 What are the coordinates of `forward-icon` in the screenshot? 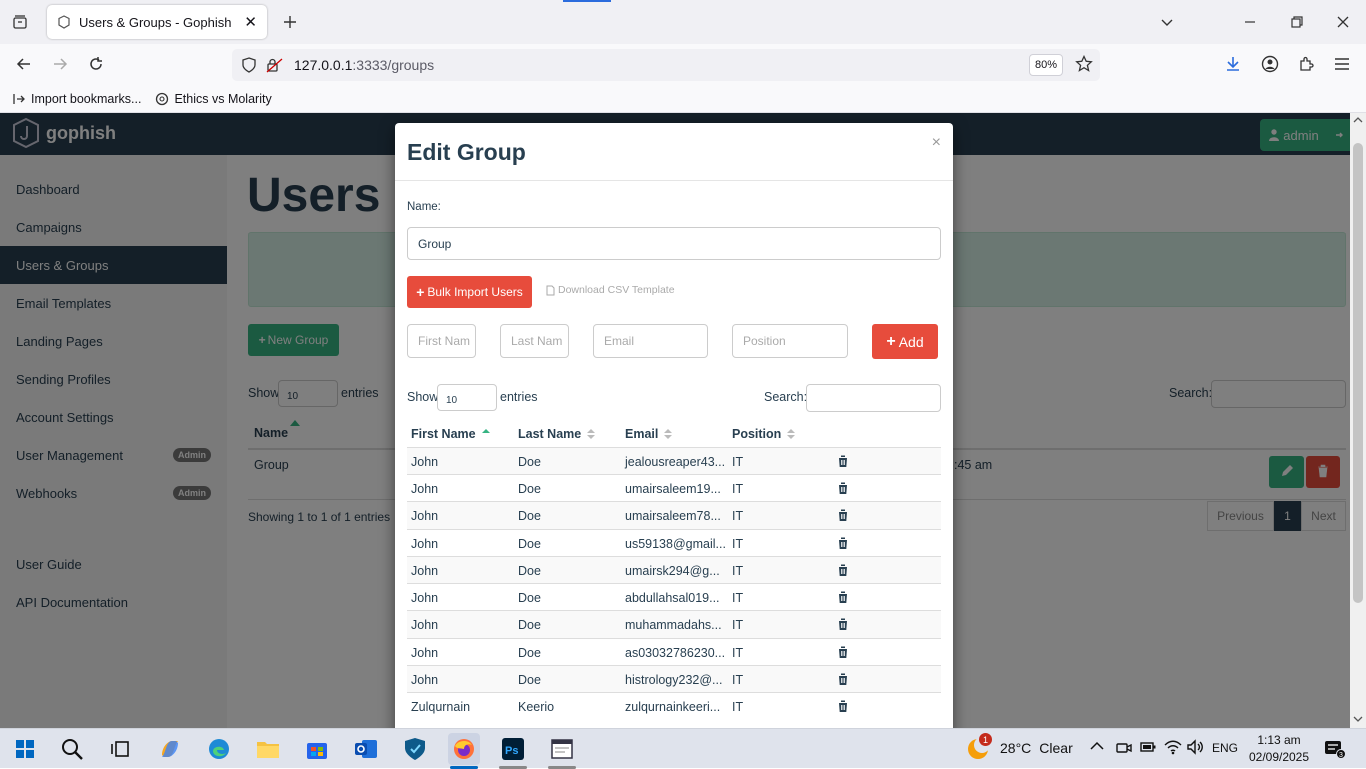 It's located at (60, 64).